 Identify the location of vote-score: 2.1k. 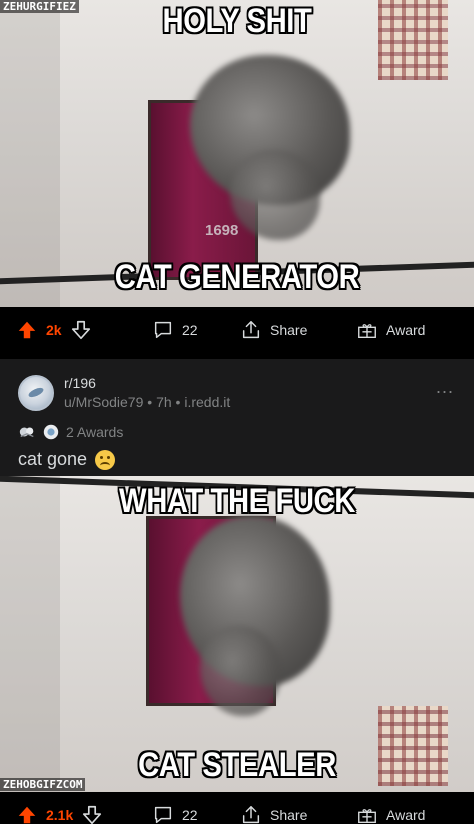
(60, 815).